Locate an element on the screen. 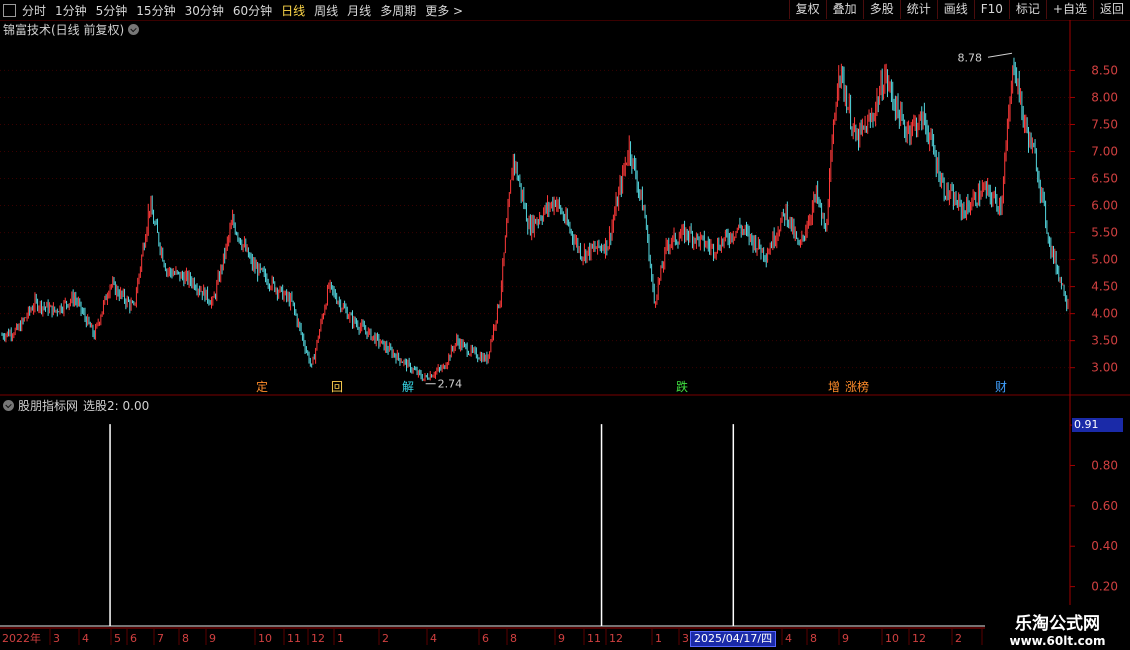 This screenshot has height=650, width=1130. watermark-logo: 乐淘公式网 www.60lt.com is located at coordinates (1057, 627).